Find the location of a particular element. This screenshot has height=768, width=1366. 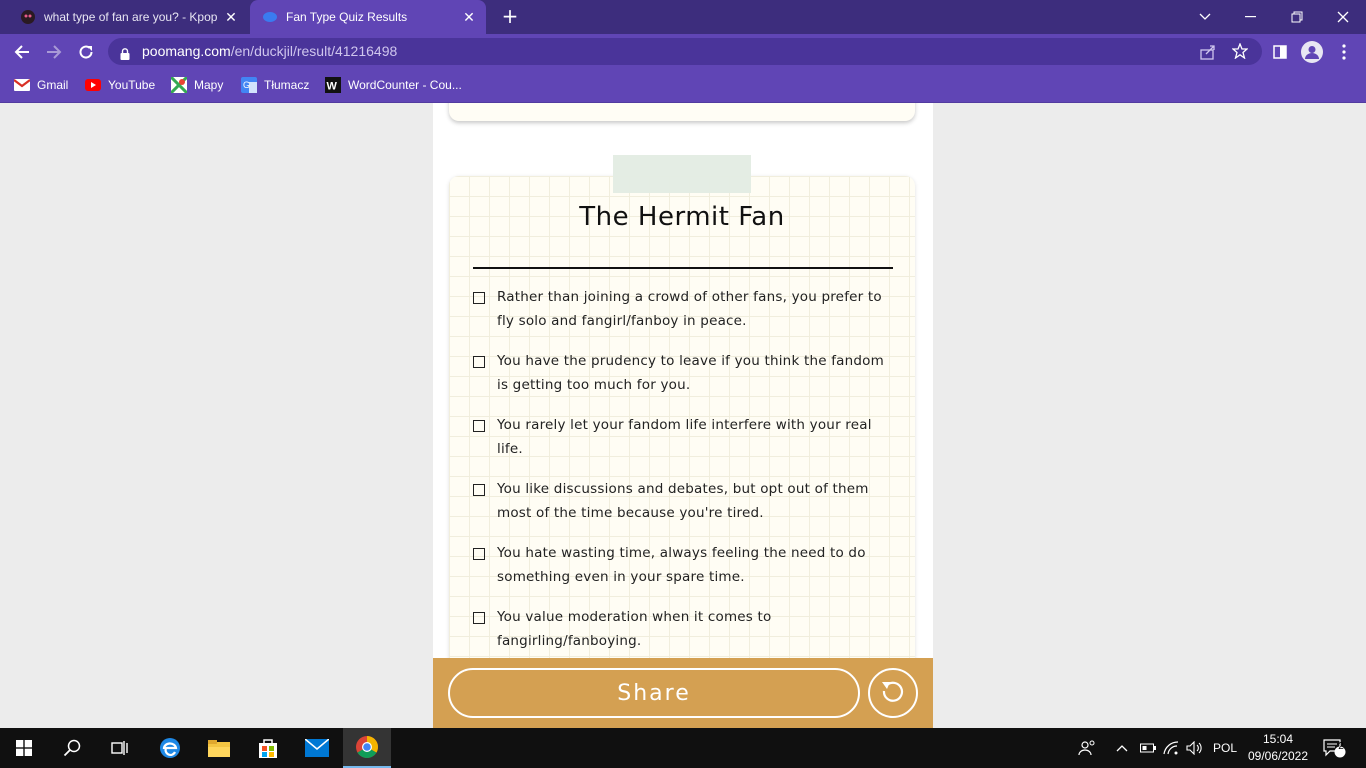

share-page-icon is located at coordinates (1208, 54).